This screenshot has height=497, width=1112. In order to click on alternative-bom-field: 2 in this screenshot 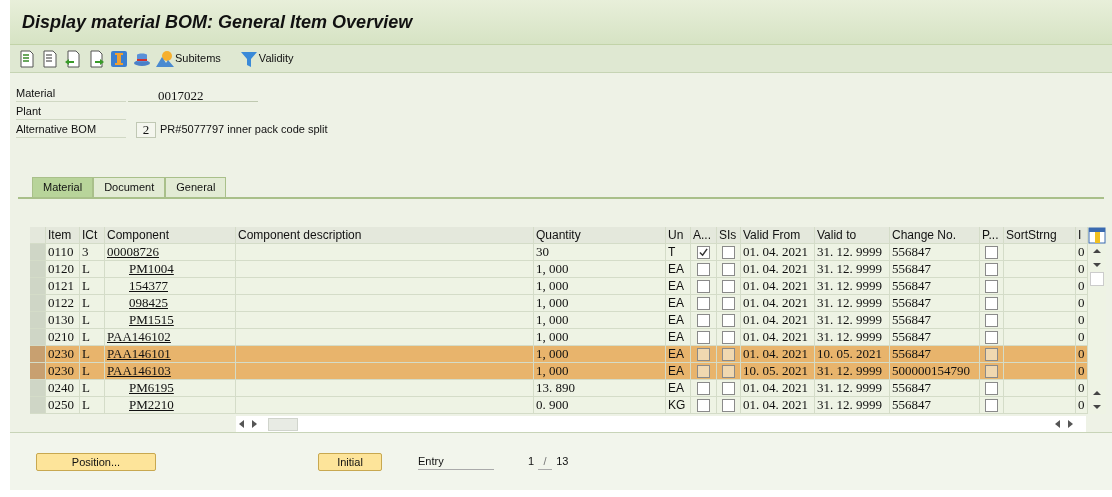, I will do `click(146, 129)`.